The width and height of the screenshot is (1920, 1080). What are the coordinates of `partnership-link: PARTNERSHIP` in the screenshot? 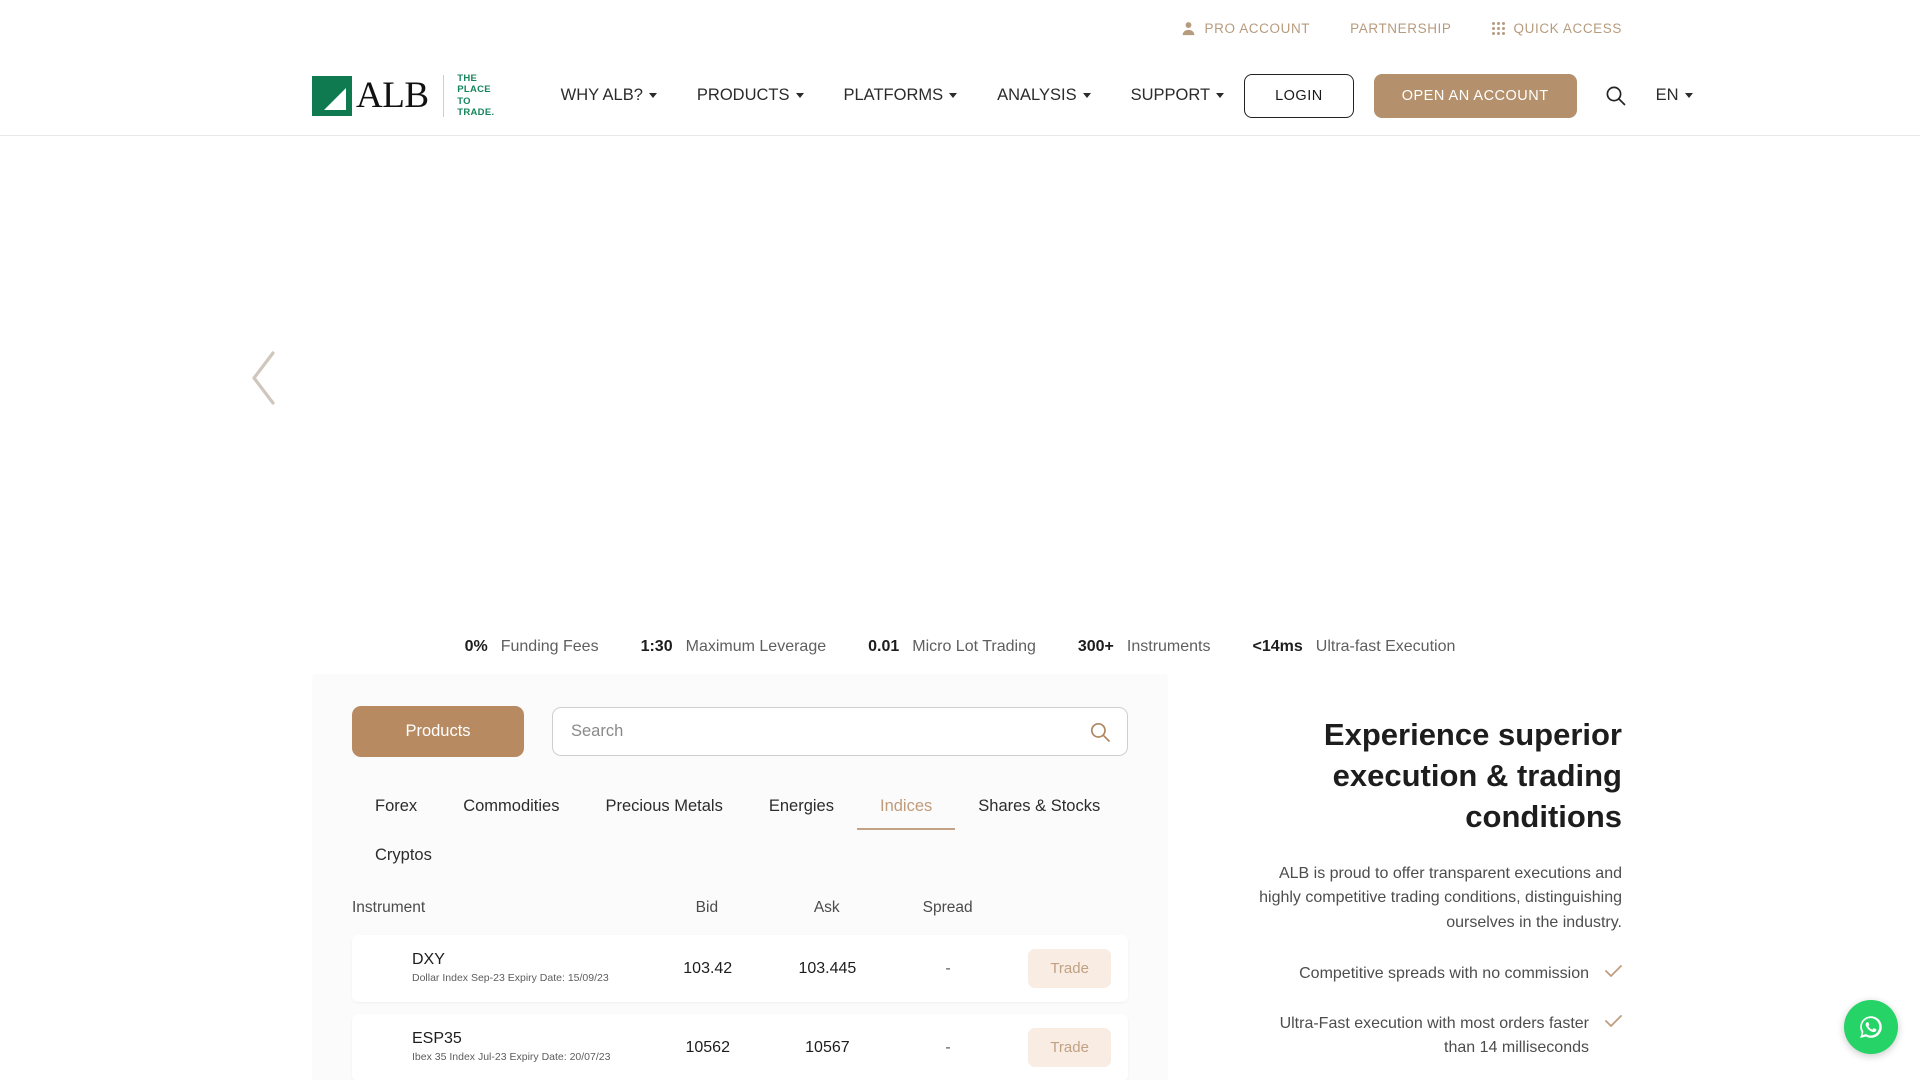 It's located at (1400, 28).